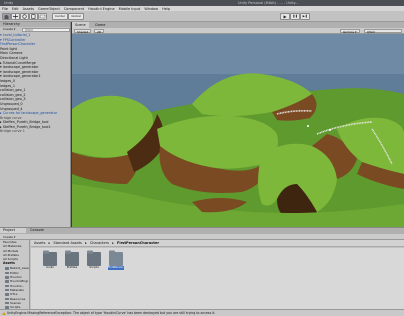 The image size is (404, 316). Describe the element at coordinates (83, 31) in the screenshot. I see `shading-mode-dropdown: Shaded` at that location.